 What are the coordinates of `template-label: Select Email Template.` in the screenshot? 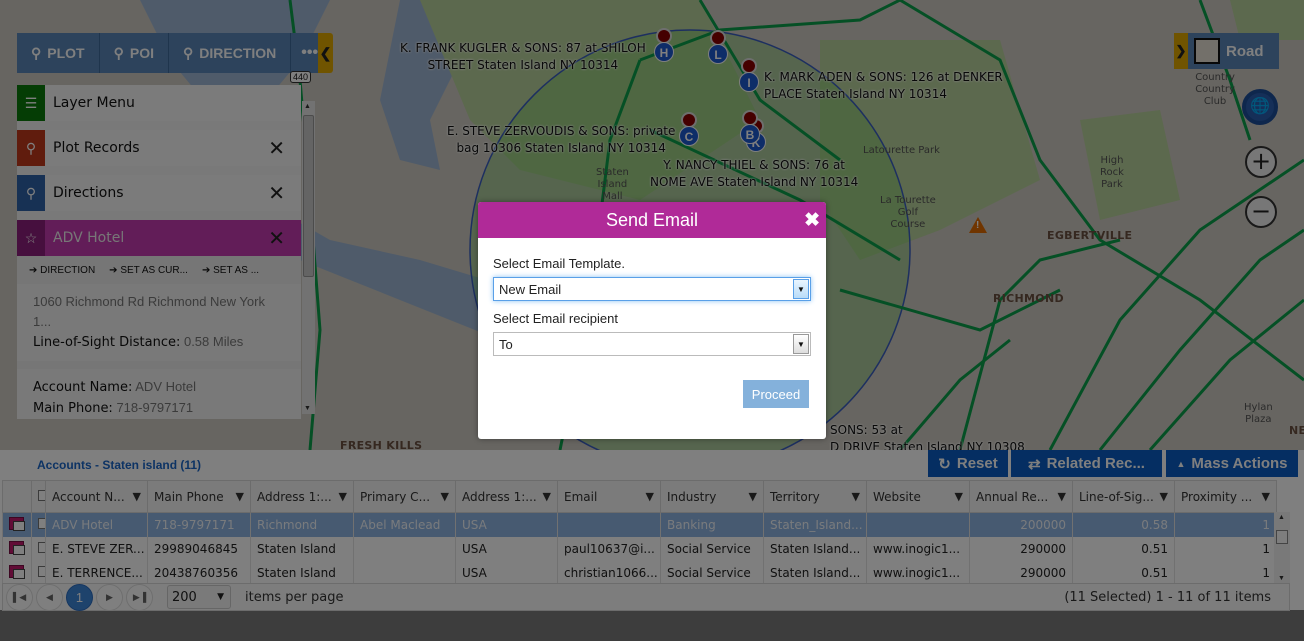 It's located at (559, 263).